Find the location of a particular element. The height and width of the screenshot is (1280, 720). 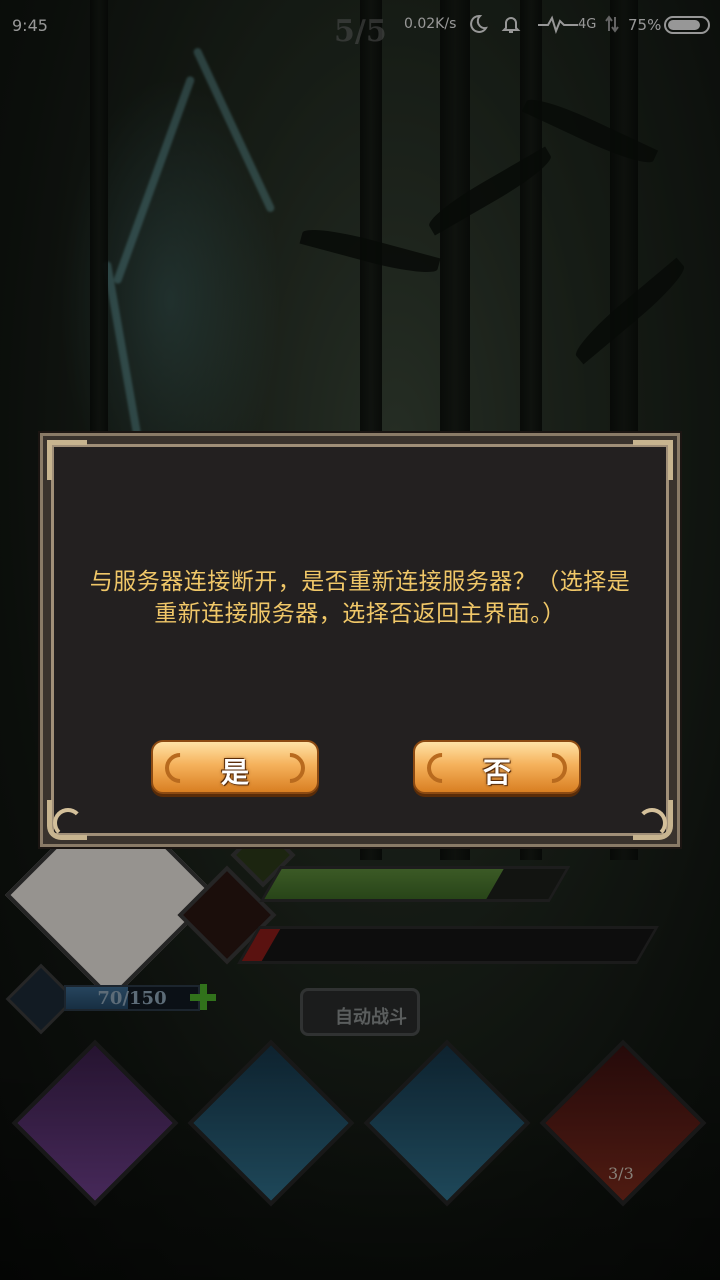

yes-button: 是 is located at coordinates (235, 767).